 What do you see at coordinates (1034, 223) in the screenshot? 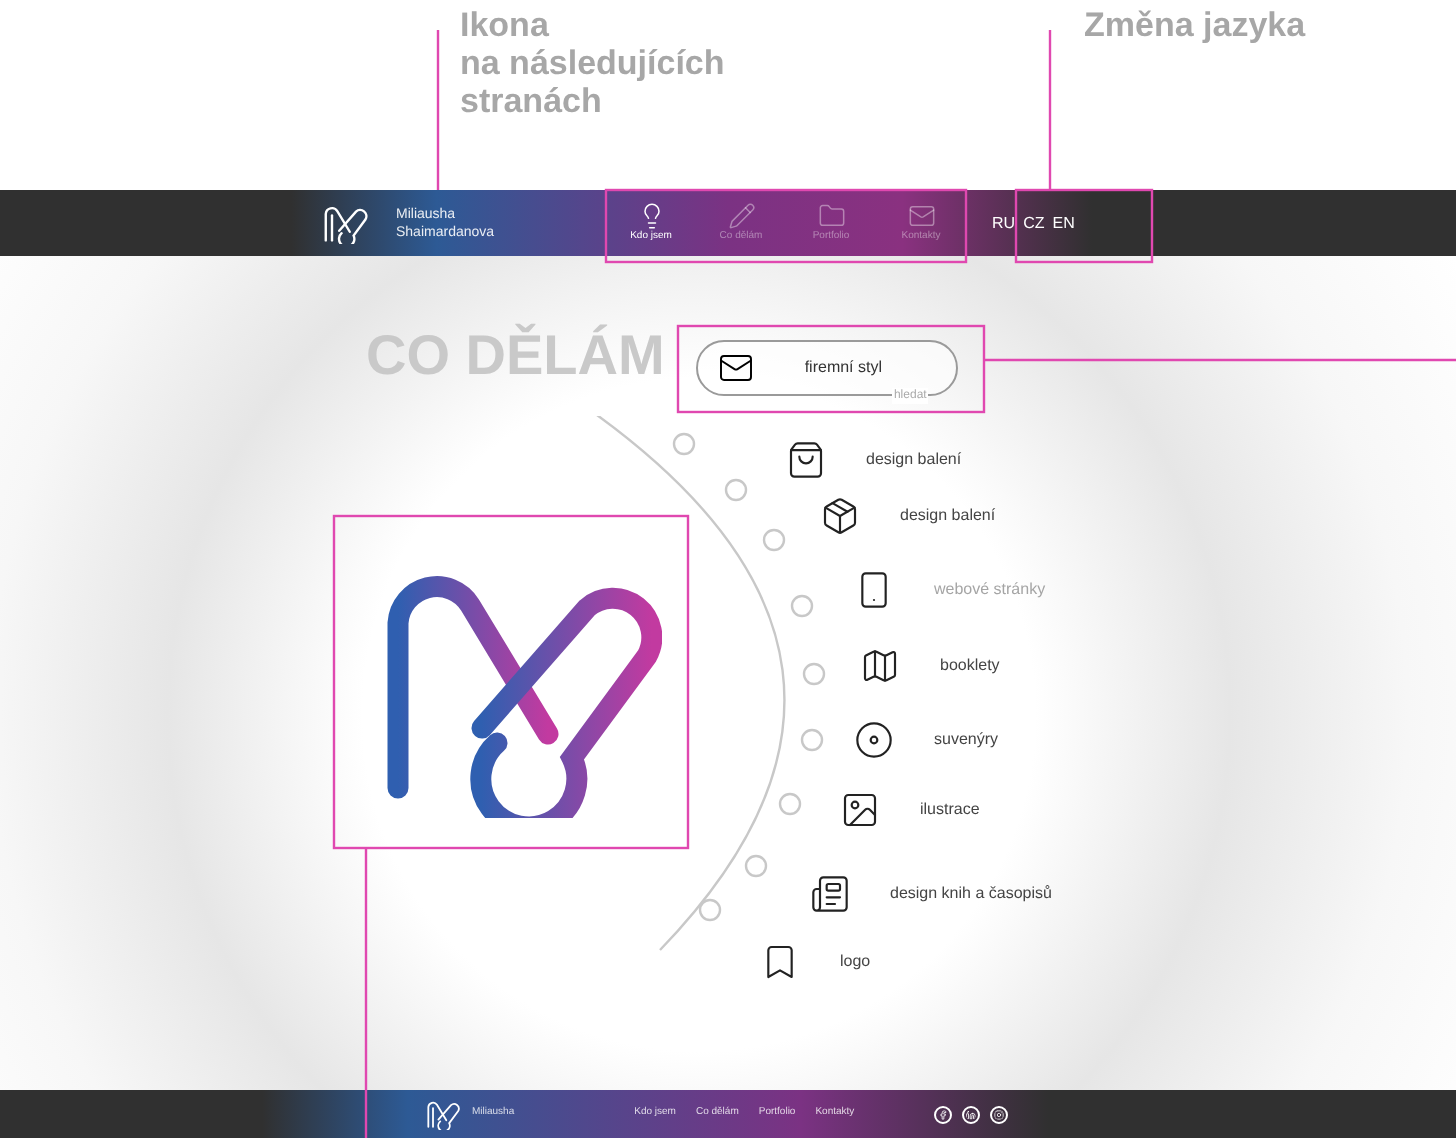
I see `language-link: CZ` at bounding box center [1034, 223].